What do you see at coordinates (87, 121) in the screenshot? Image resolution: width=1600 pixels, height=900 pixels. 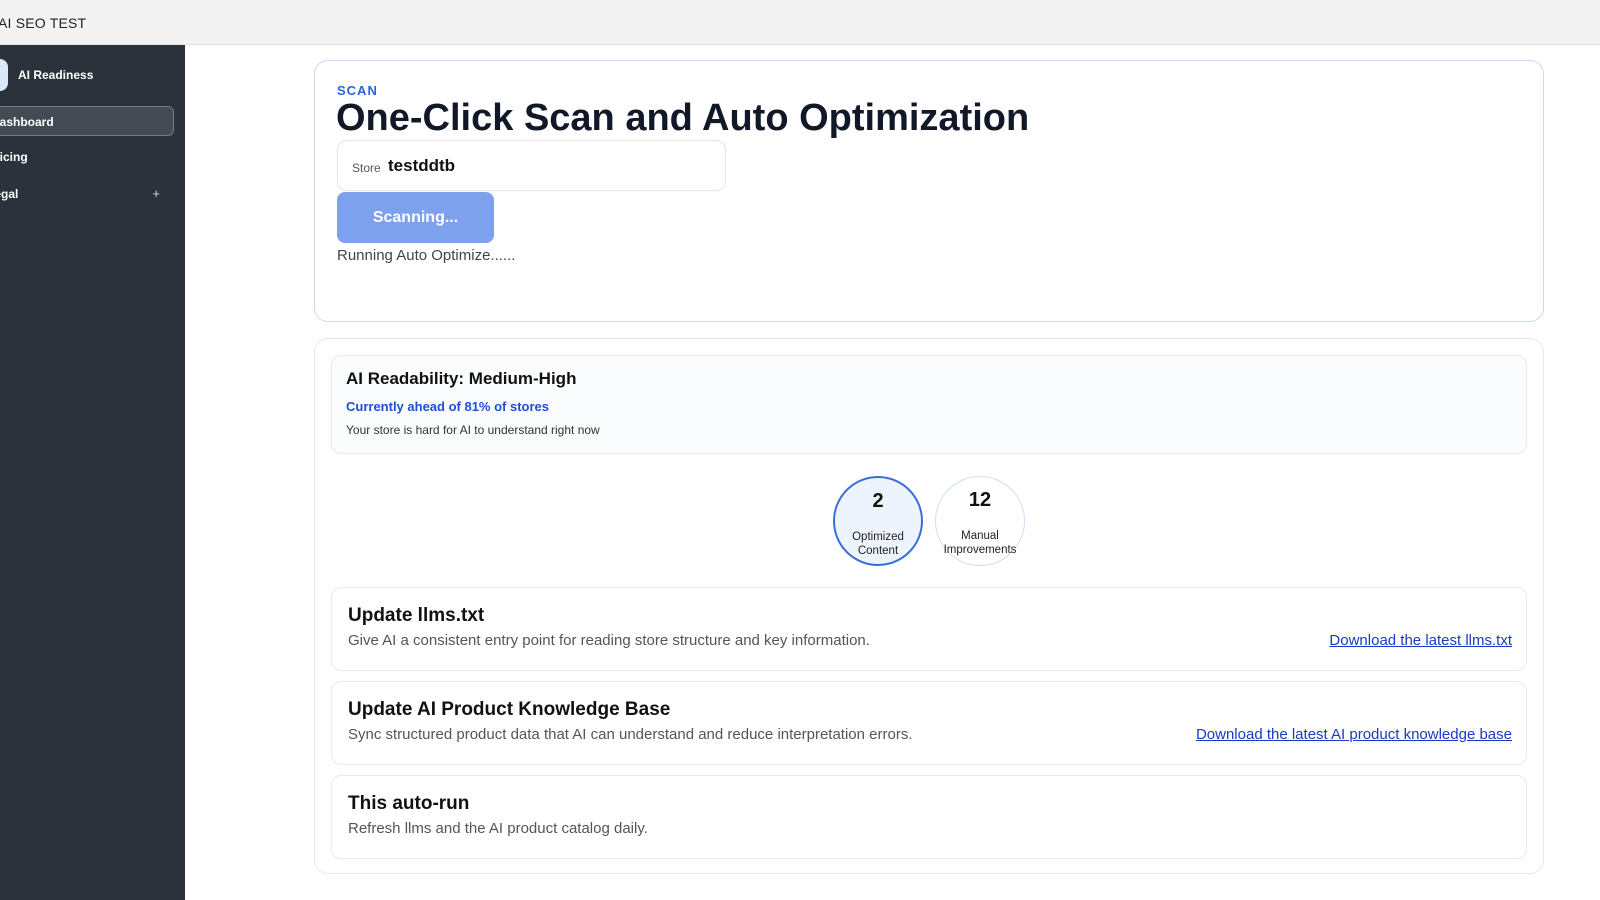 I see `sidebar-item-dashboard: Dashboard` at bounding box center [87, 121].